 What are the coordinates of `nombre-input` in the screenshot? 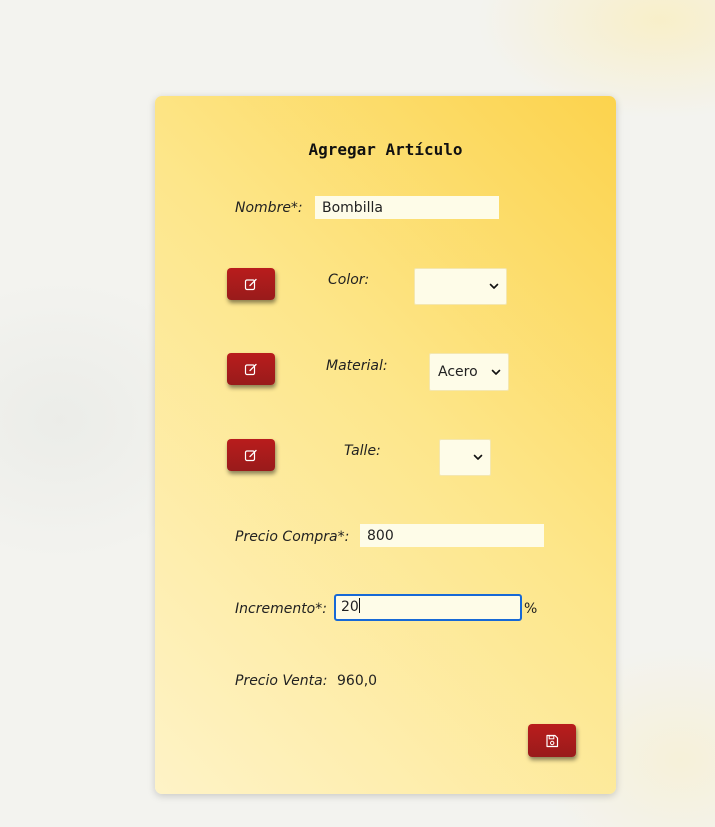 It's located at (407, 207).